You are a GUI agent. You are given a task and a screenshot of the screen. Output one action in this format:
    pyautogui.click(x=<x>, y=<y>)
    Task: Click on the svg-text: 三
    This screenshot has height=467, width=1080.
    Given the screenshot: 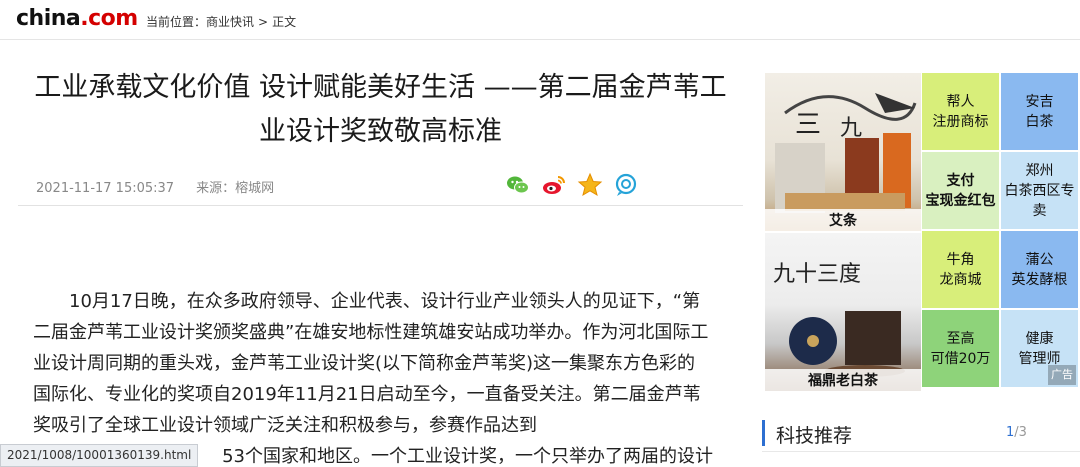 What is the action you would take?
    pyautogui.click(x=808, y=125)
    